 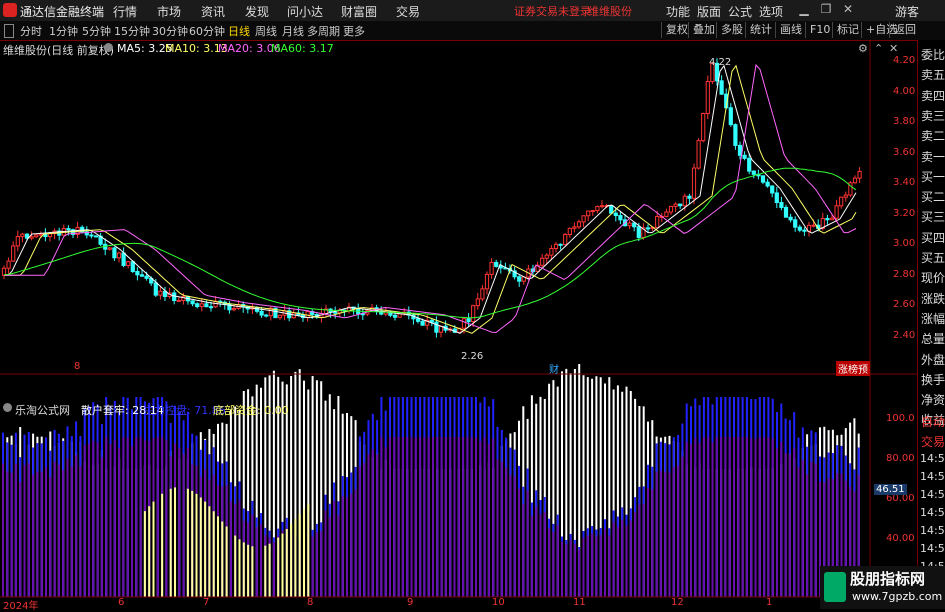 What do you see at coordinates (709, 11) in the screenshot?
I see `menu-banmian: 版面` at bounding box center [709, 11].